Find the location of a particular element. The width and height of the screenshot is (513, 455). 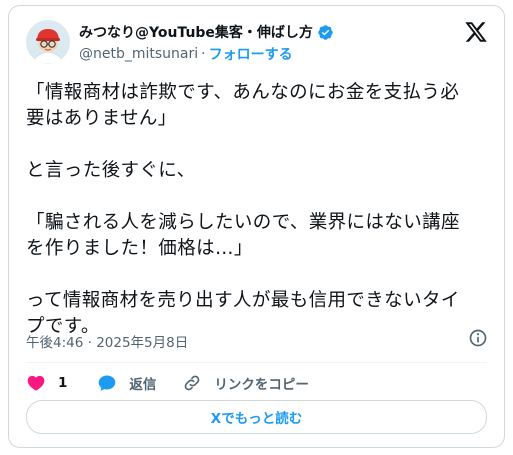

tweet-line: って情報商材を売り出す人が最も信用できないタイ is located at coordinates (243, 300).